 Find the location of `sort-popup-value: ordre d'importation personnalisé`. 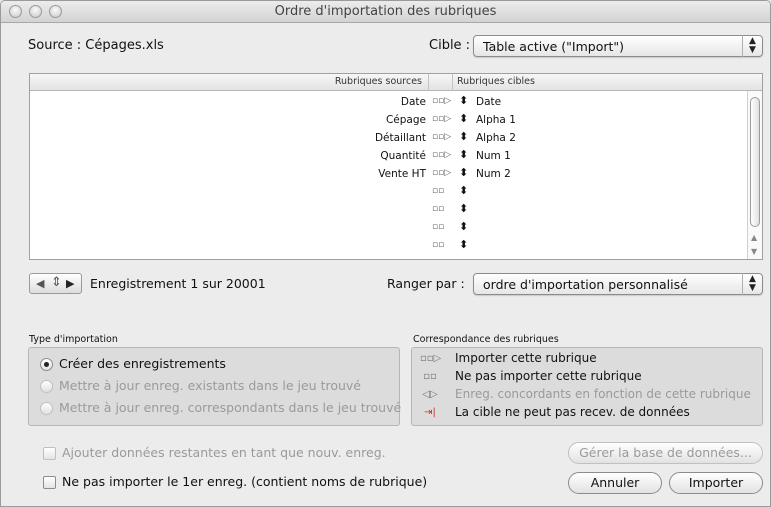

sort-popup-value: ordre d'importation personnalisé is located at coordinates (585, 284).